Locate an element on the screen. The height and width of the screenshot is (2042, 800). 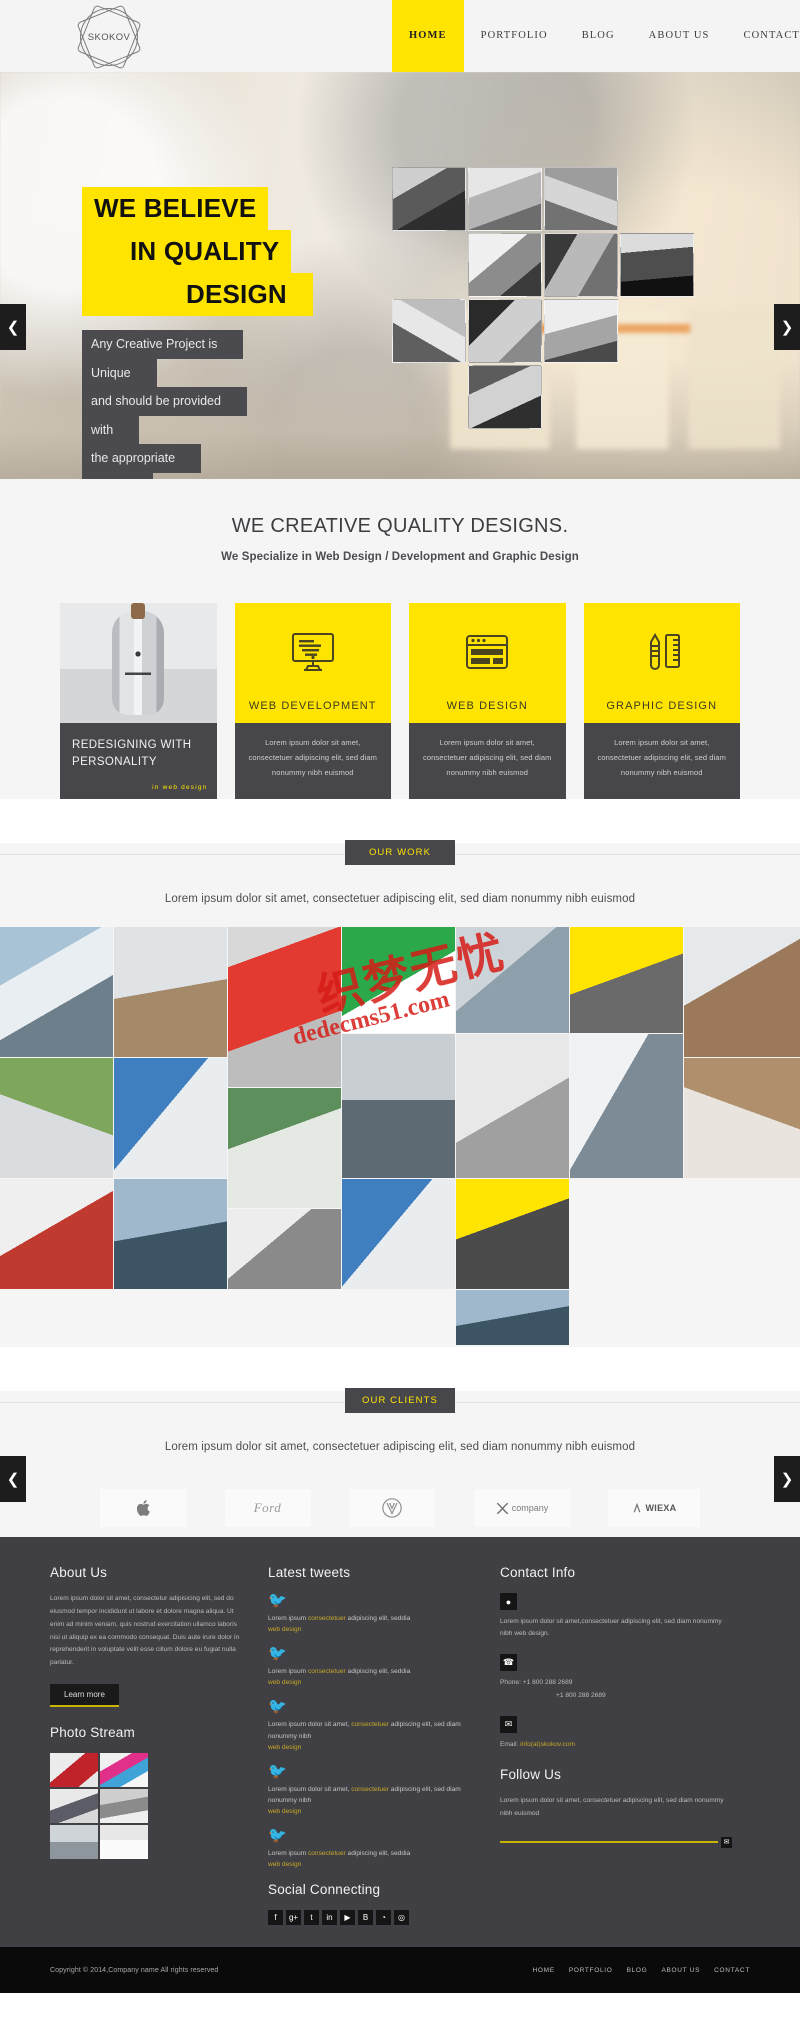
hero-headline-3: DESIGN is located at coordinates (197, 294).